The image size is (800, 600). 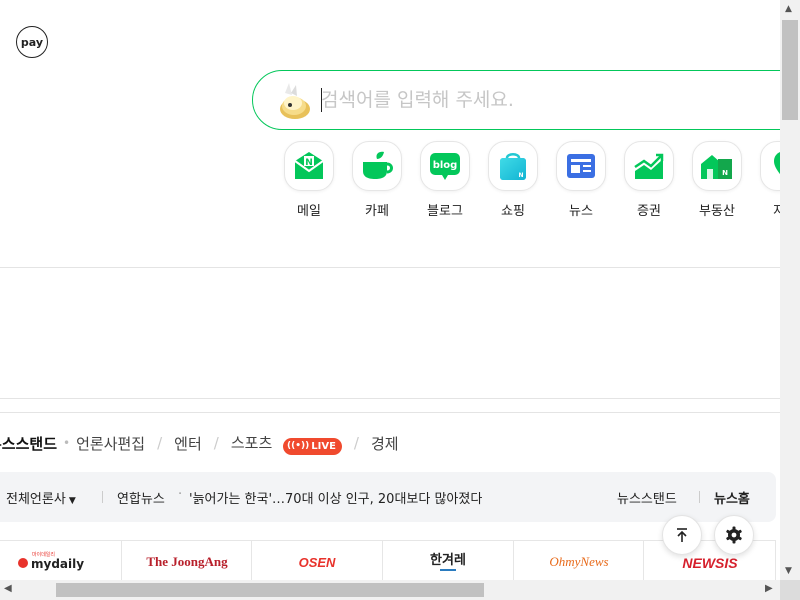 I want to click on horizontal-scrollbar: ◀ ▶, so click(x=390, y=590).